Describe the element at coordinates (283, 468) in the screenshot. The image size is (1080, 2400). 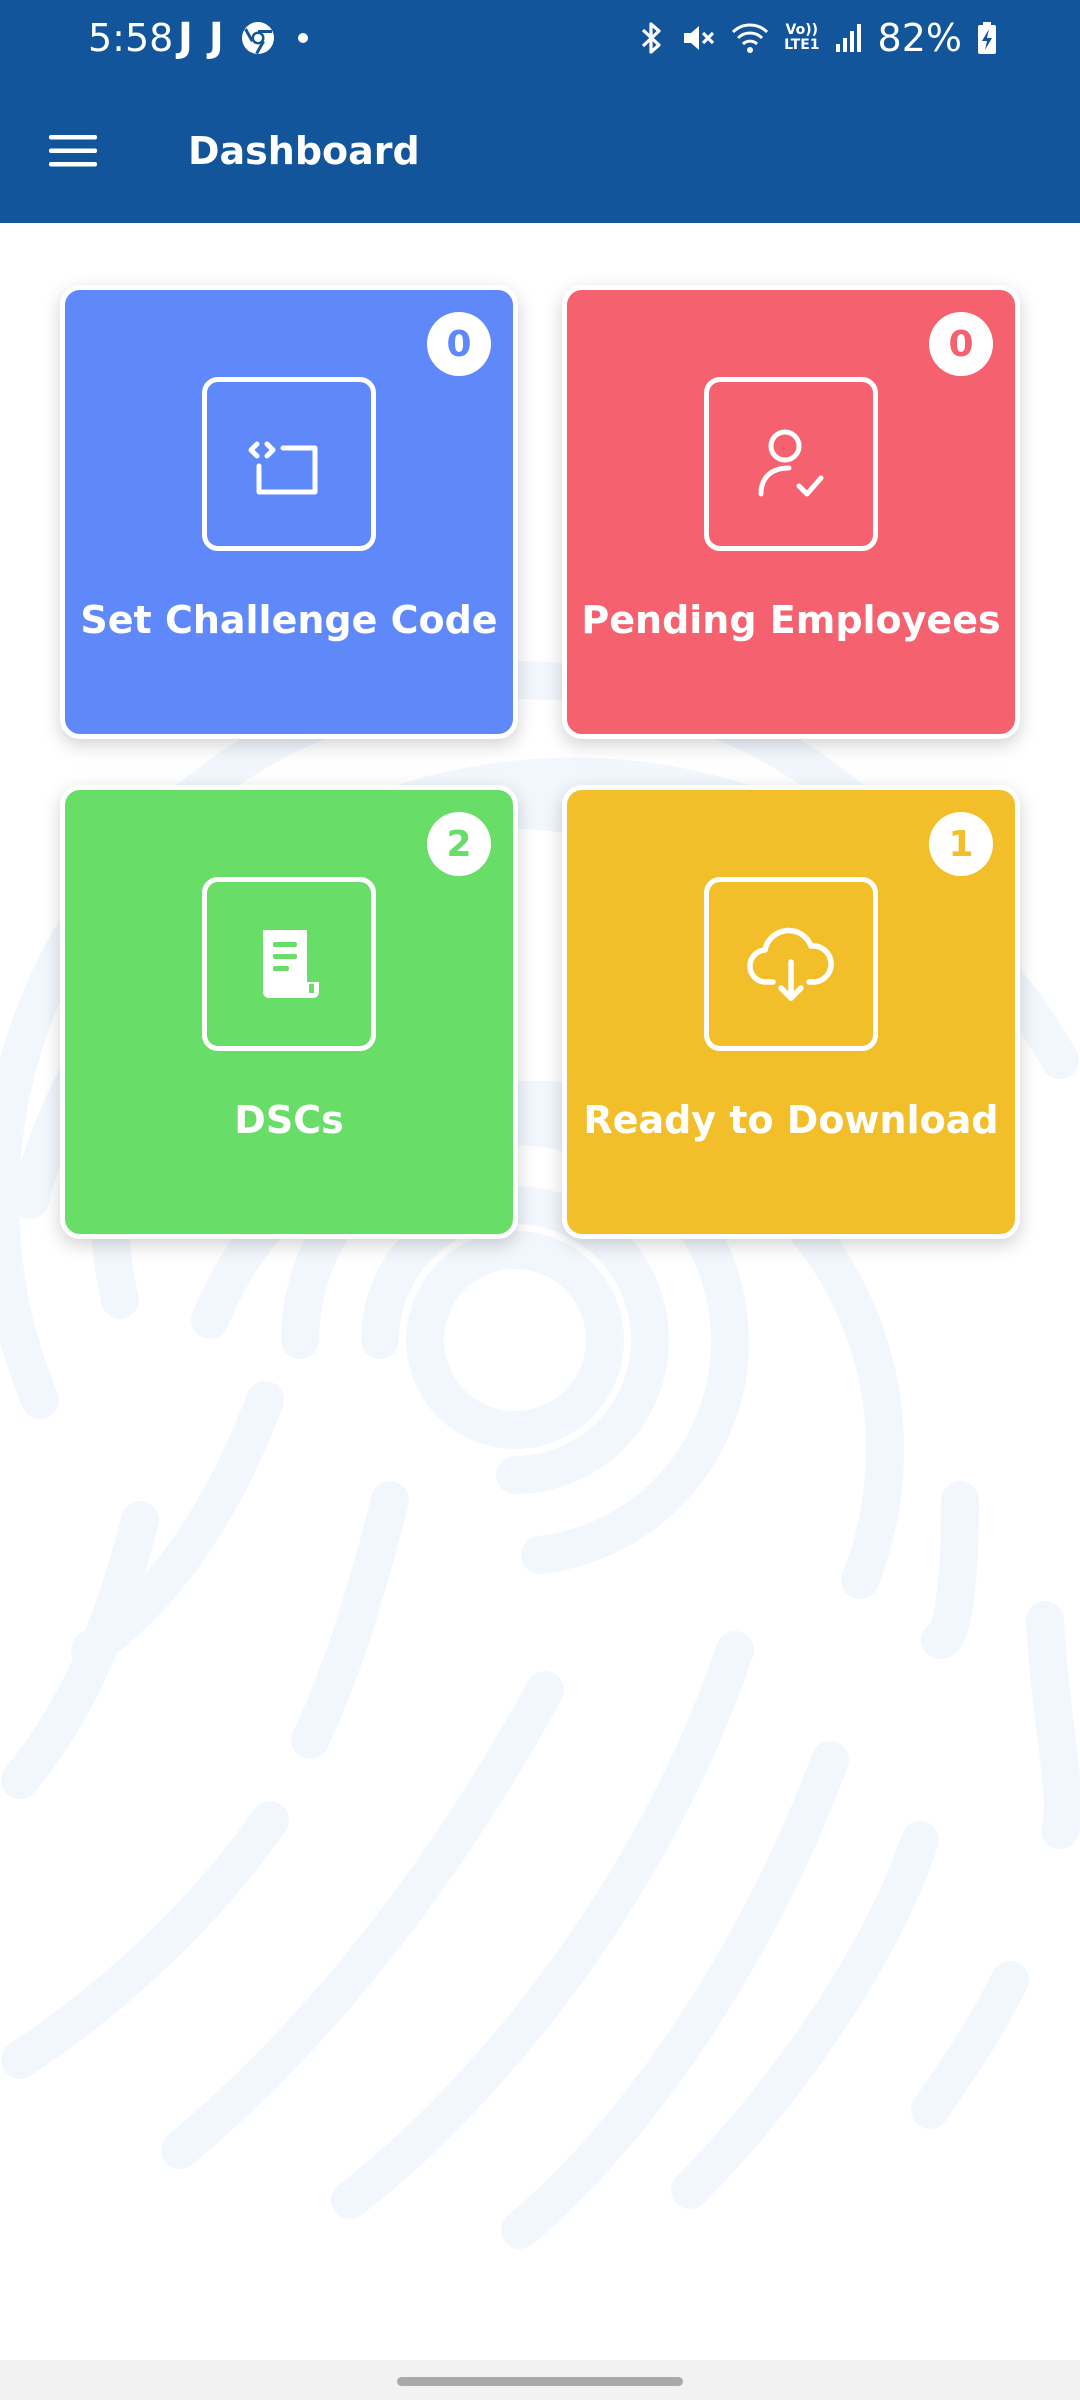
I see `code-window-icon` at that location.